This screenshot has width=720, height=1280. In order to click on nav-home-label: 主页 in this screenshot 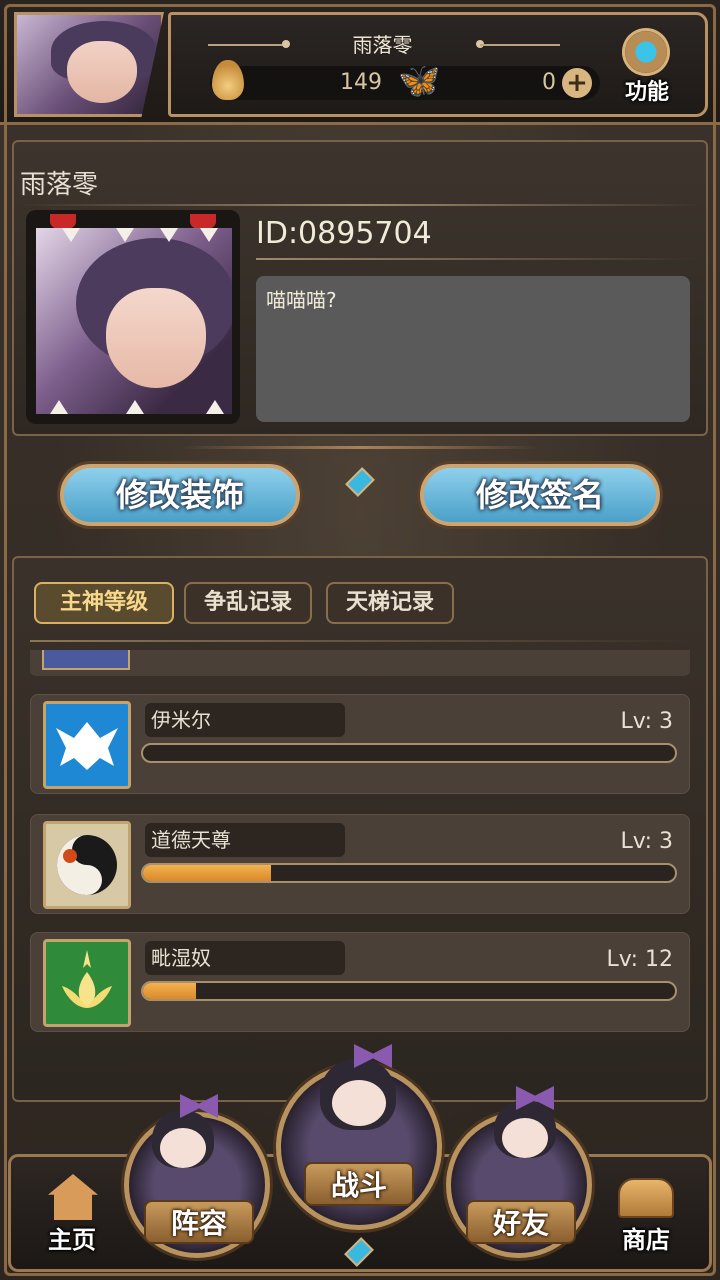, I will do `click(72, 1240)`.